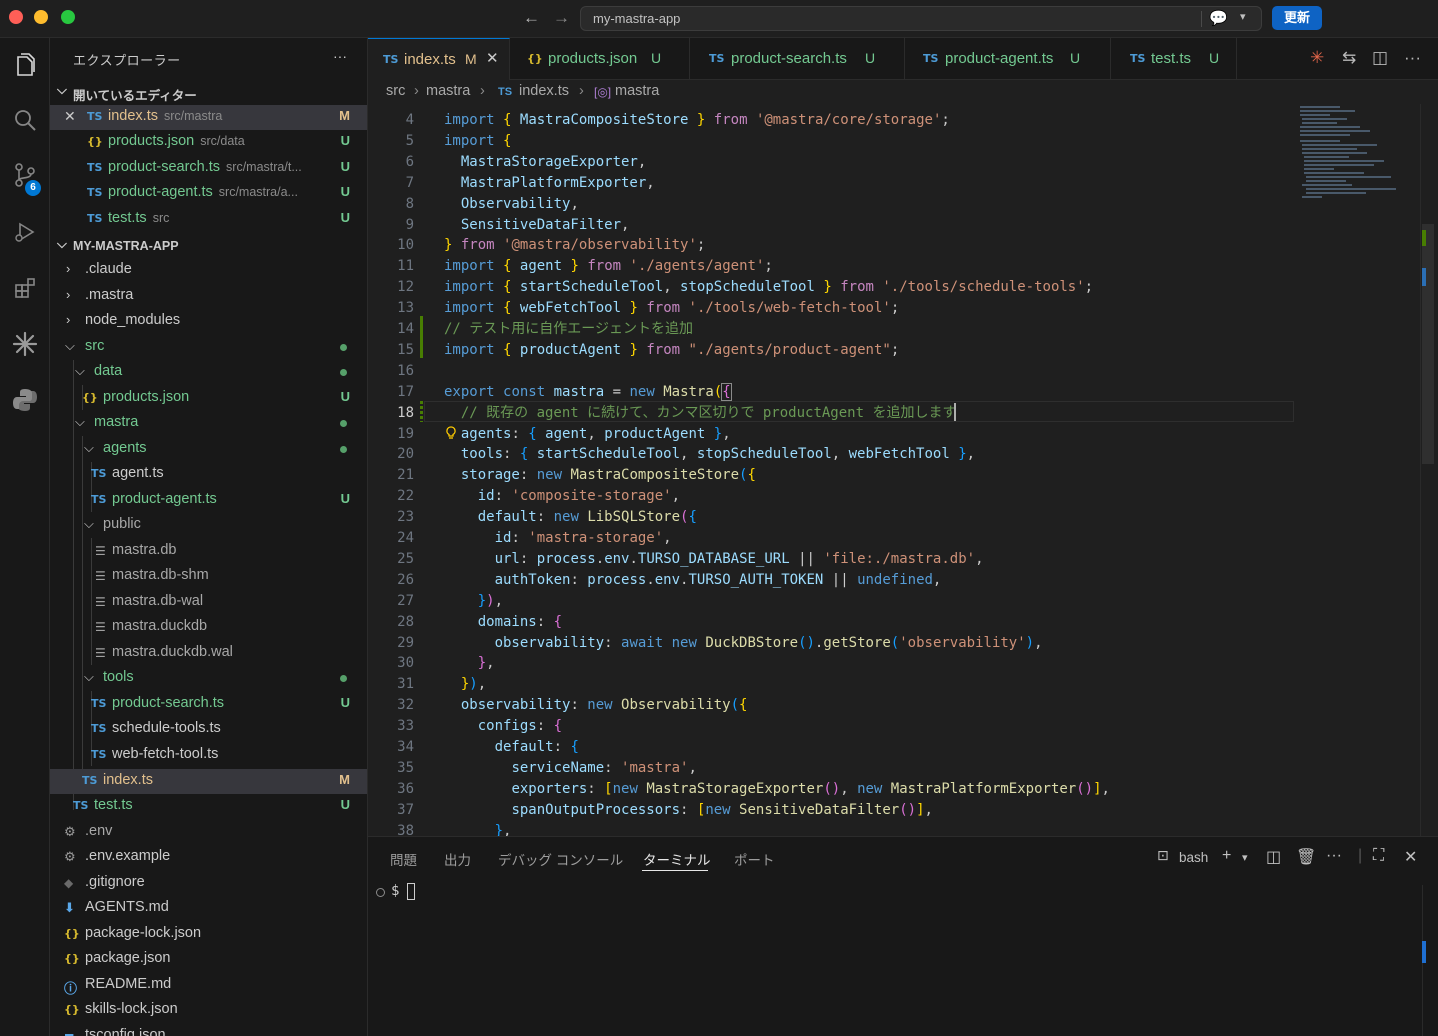 The width and height of the screenshot is (1438, 1036). I want to click on tree-file: ▬ tsconfig.json, so click(208, 1030).